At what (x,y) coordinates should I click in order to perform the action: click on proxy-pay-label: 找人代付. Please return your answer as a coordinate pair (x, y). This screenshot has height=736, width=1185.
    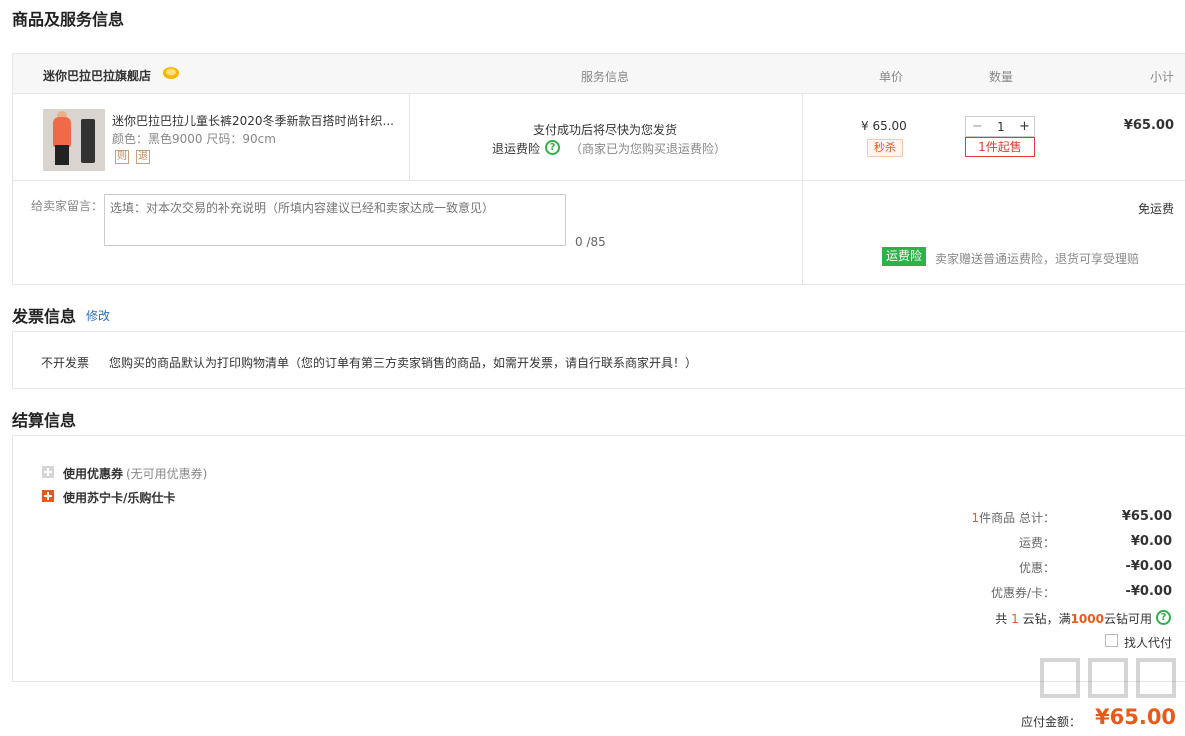
    Looking at the image, I should click on (1148, 642).